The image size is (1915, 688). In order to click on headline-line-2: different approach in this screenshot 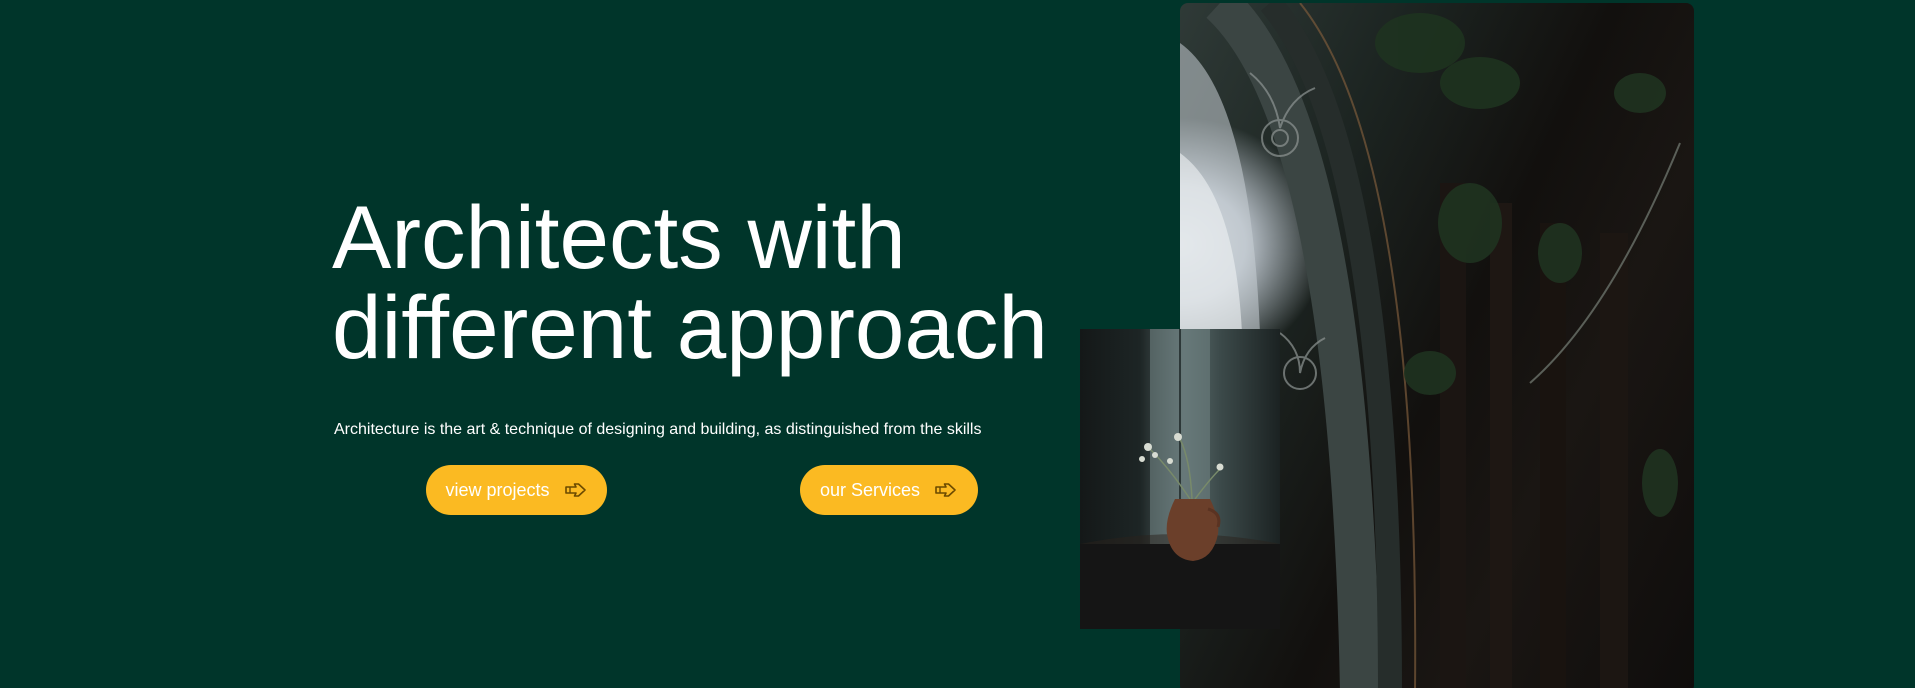, I will do `click(690, 327)`.